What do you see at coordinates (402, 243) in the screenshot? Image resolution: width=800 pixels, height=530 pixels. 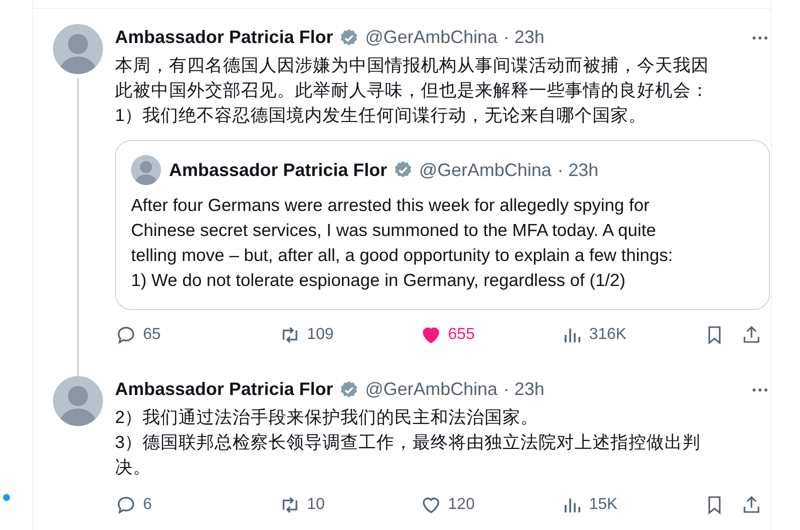 I see `quoted-post-text: After four Germans were arrested this week for allegedly spying for Chinese secret services, I was summoned to the MFA today. A quite telling move – but, after all, a good opportunity to explain a few things: 1) We do not tolerate espionage in Germany, regardless of (1/2)` at bounding box center [402, 243].